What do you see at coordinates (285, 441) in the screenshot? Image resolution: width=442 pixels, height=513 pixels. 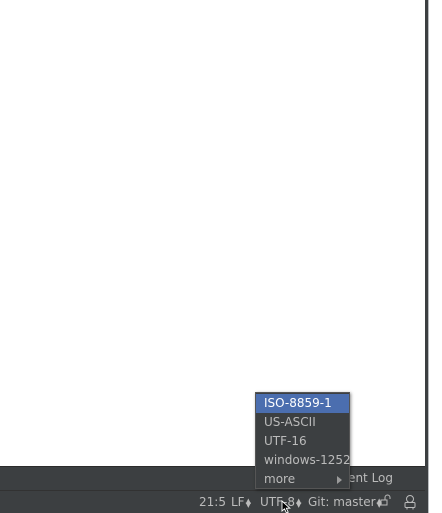 I see `option-label: UTF-16` at bounding box center [285, 441].